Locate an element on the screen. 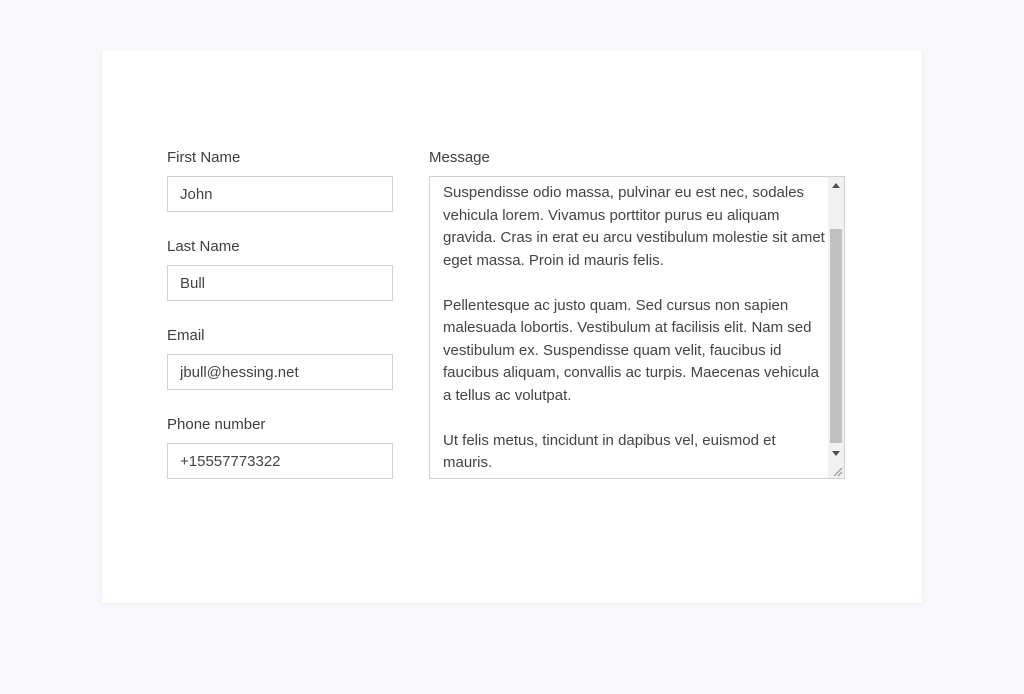 The image size is (1024, 694). message-label: Message is located at coordinates (459, 157).